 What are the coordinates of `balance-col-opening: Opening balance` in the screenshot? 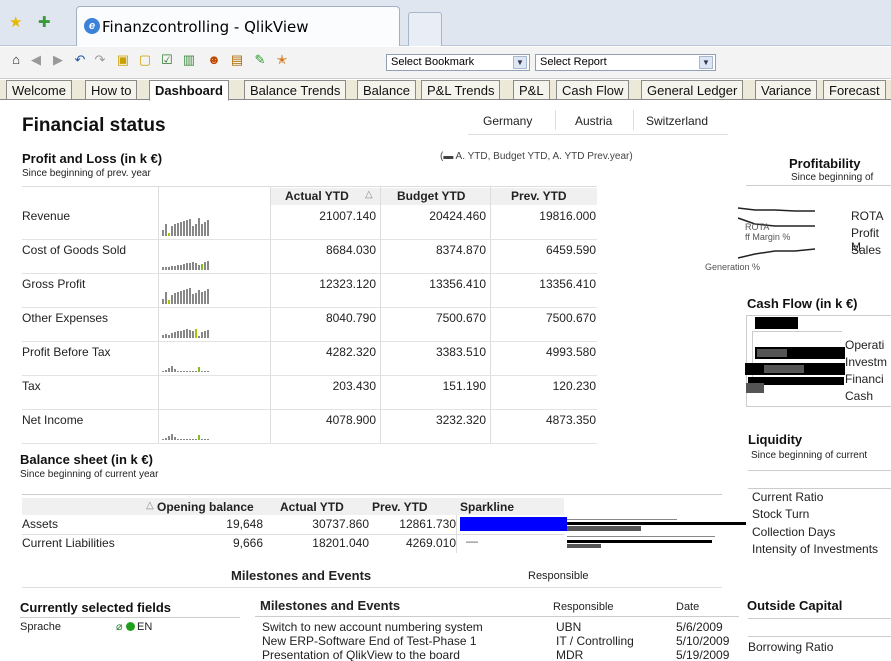 It's located at (205, 507).